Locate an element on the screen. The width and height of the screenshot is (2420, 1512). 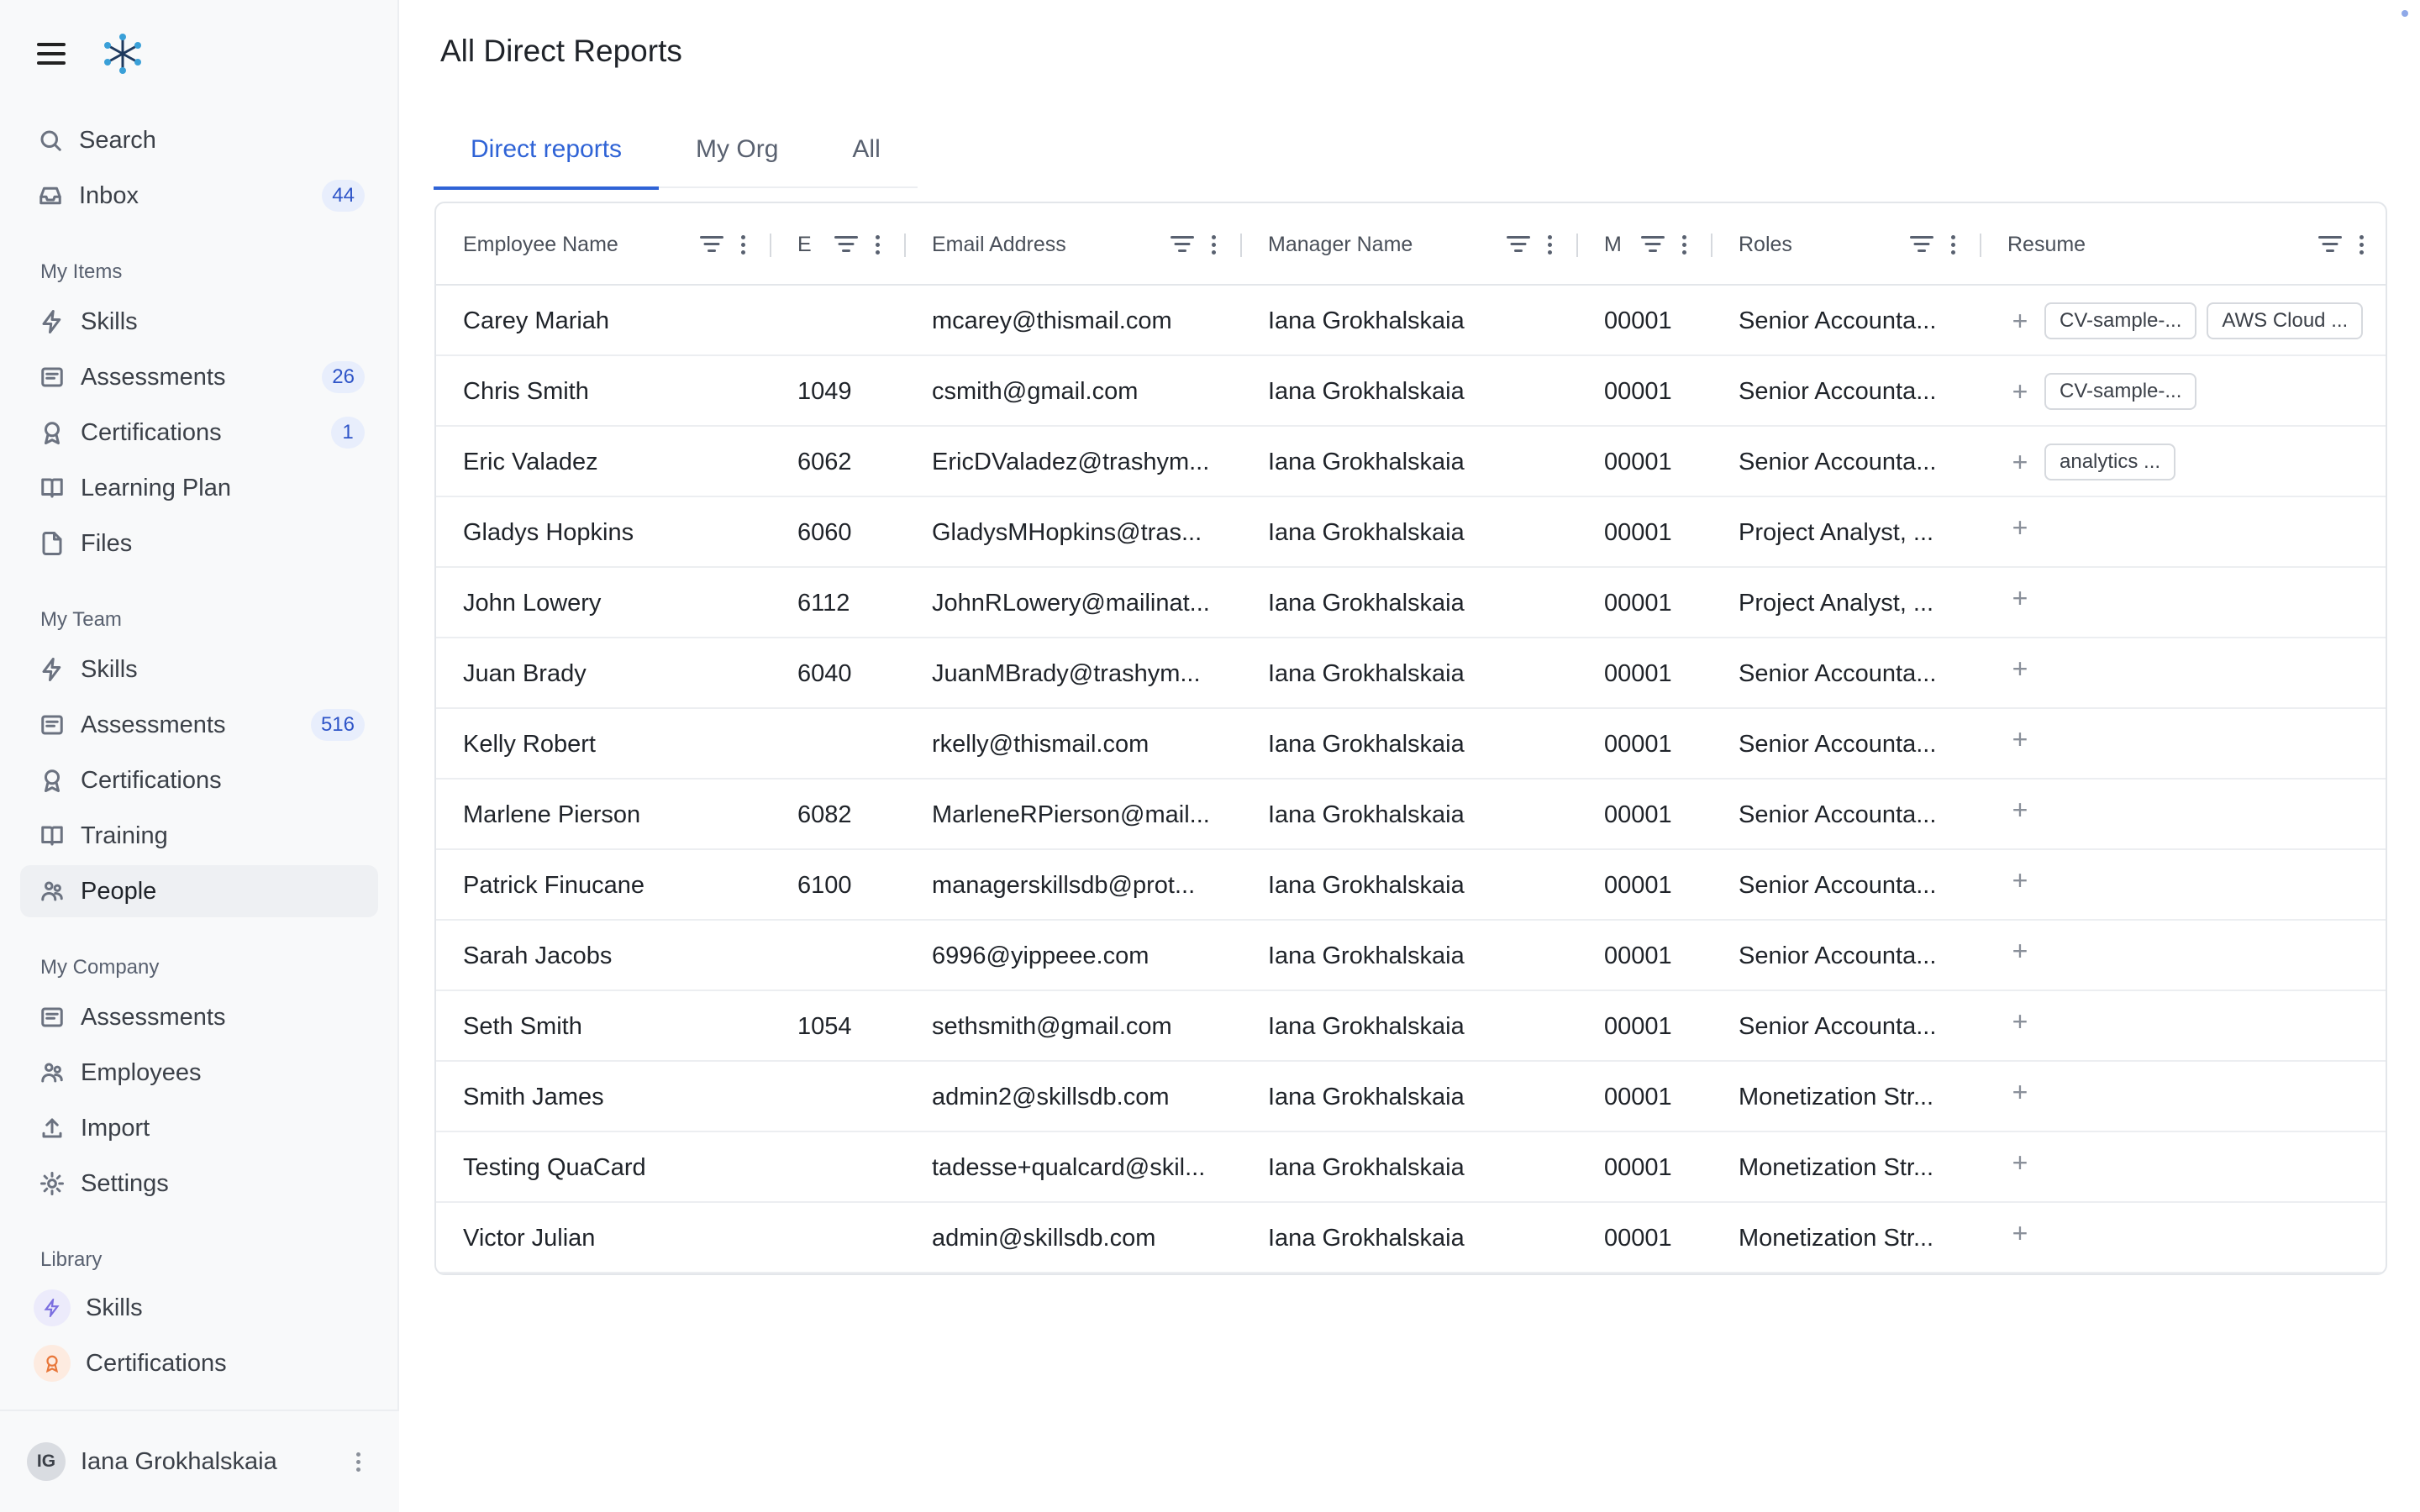
sidebar-item-settings: Settings is located at coordinates (199, 1184).